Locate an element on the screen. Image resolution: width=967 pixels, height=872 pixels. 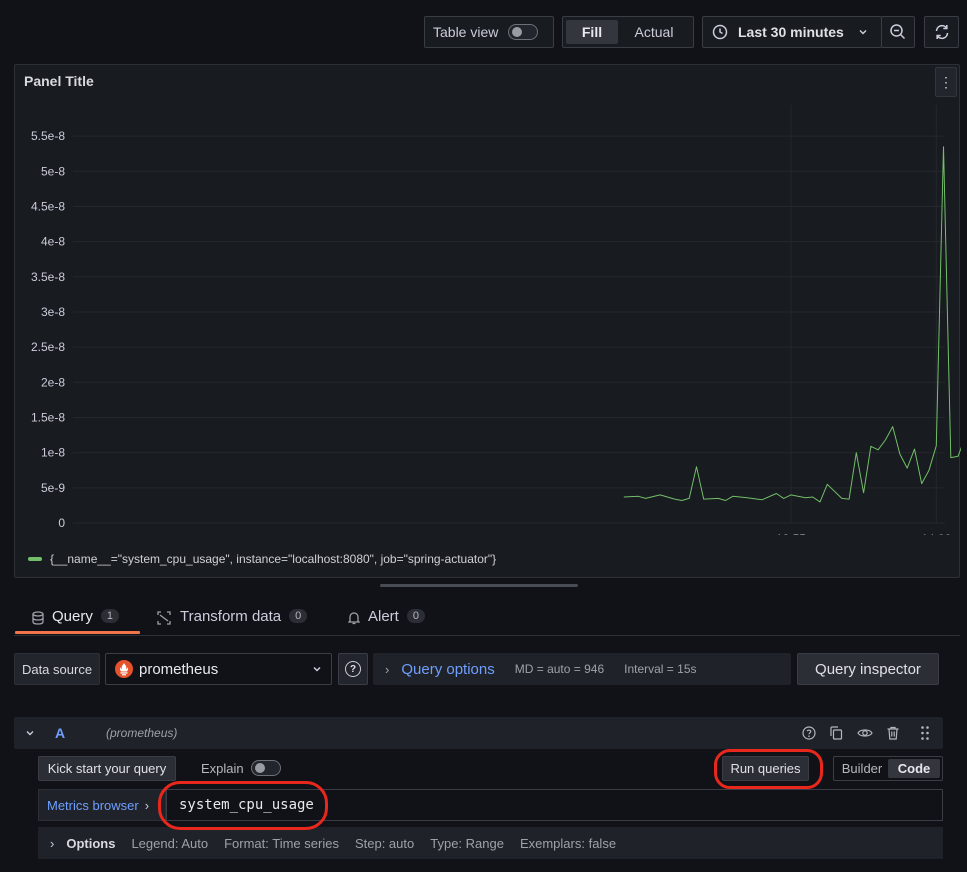
time-range-picker: Last 30 minutes is located at coordinates (792, 32).